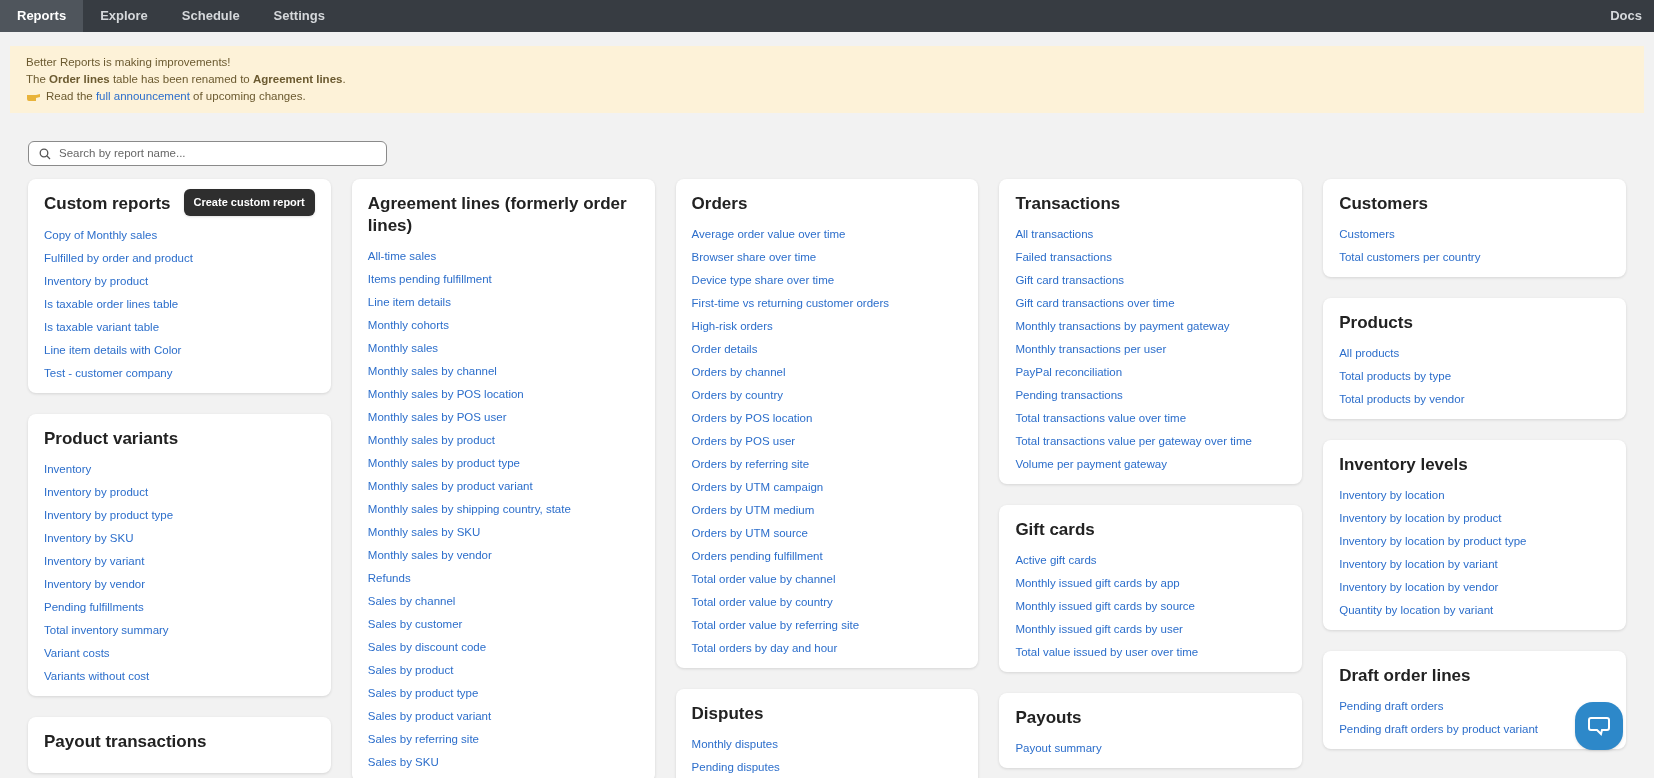 The image size is (1654, 778). What do you see at coordinates (1133, 441) in the screenshot?
I see `report-link: Total transactions value per gateway over time` at bounding box center [1133, 441].